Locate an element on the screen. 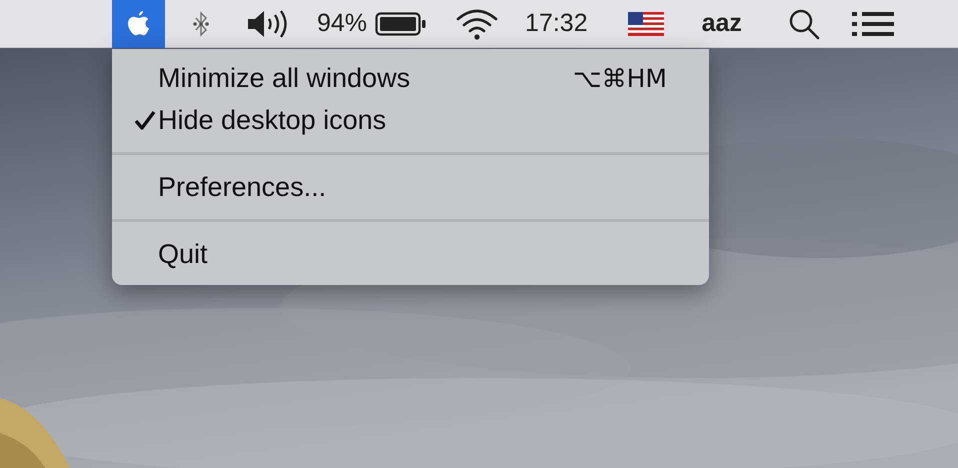  menu-item: Quit is located at coordinates (410, 254).